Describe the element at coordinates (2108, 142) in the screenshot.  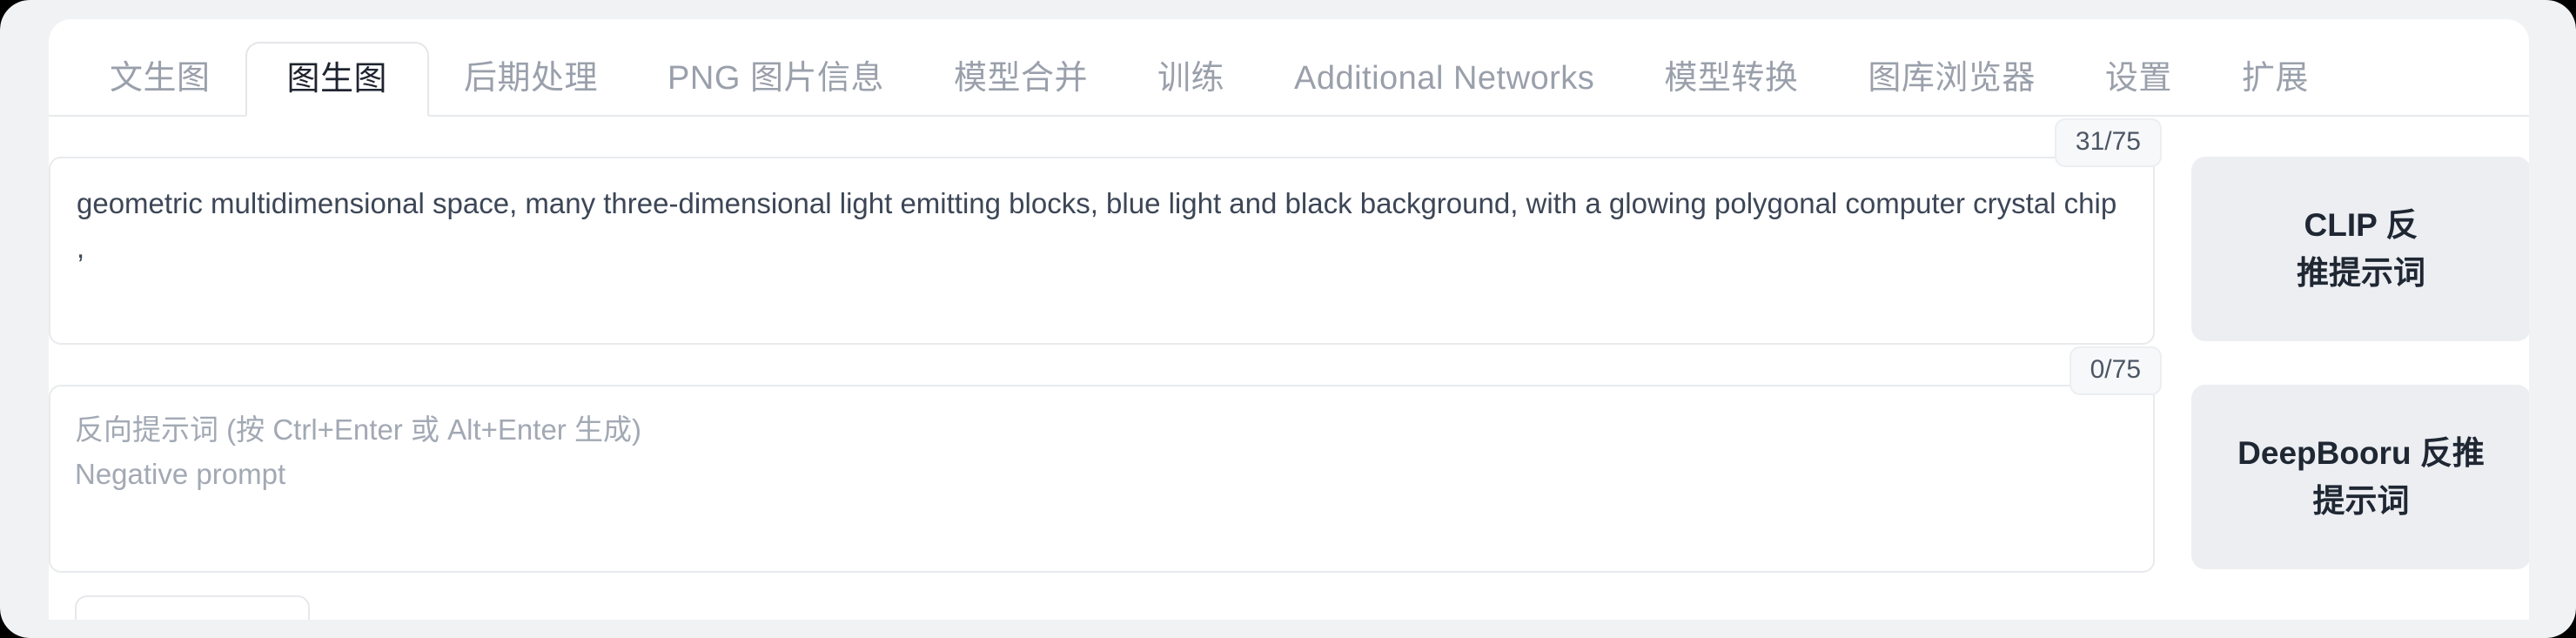
I see `positive-token-counter: 31/75` at that location.